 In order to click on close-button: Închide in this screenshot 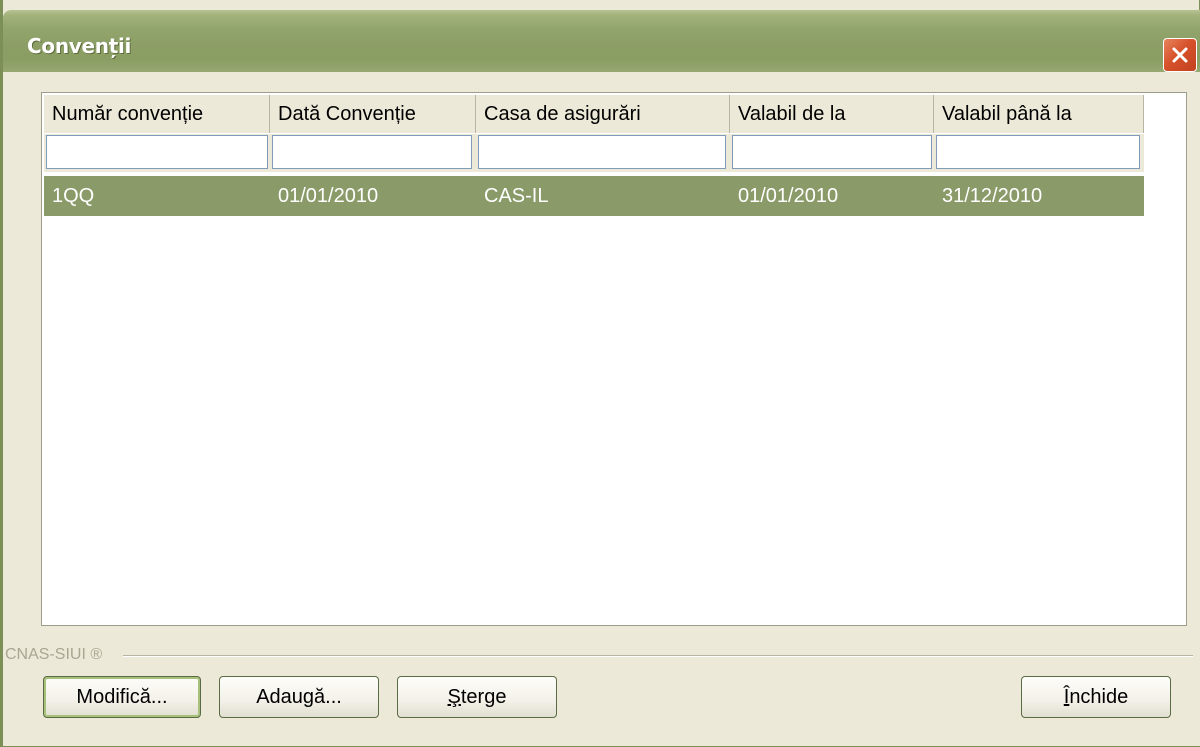, I will do `click(1096, 697)`.